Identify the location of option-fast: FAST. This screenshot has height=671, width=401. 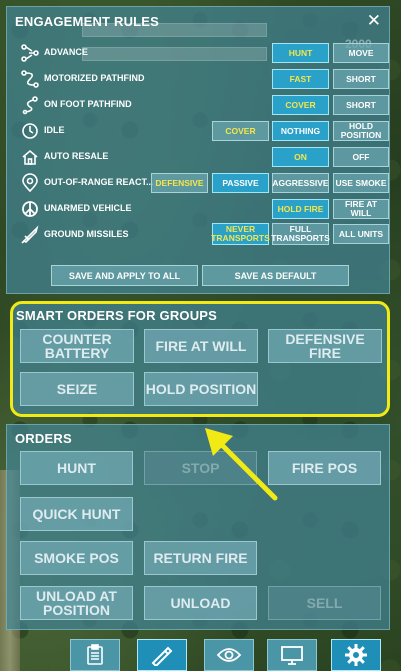
(300, 79).